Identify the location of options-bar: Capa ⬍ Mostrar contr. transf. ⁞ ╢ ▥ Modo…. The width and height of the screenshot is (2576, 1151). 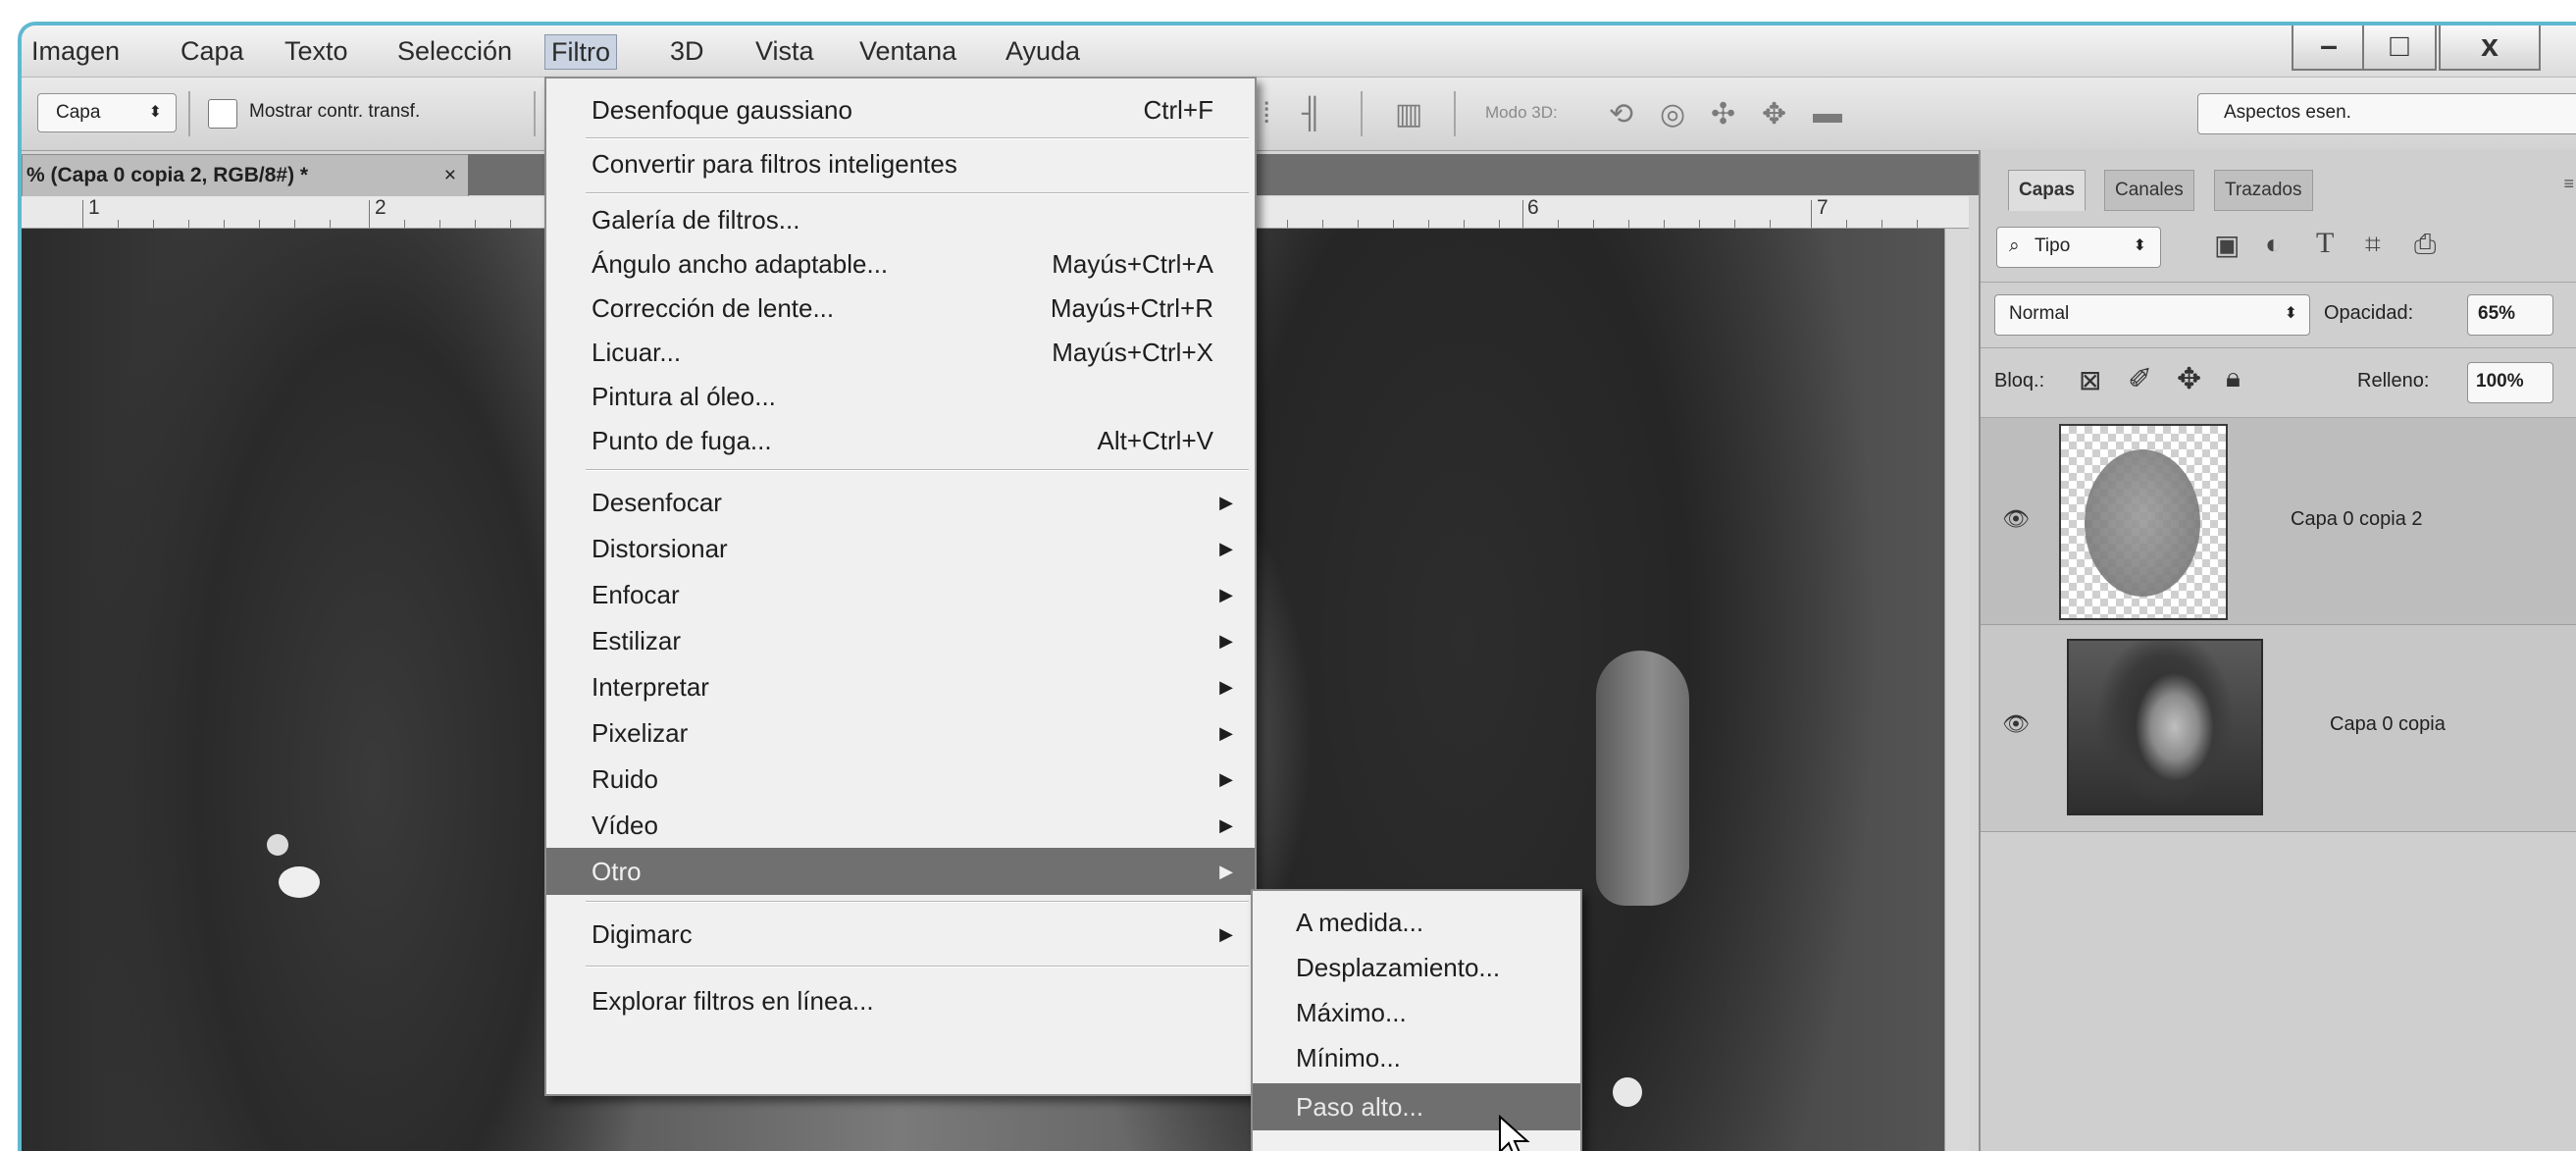
(1299, 114).